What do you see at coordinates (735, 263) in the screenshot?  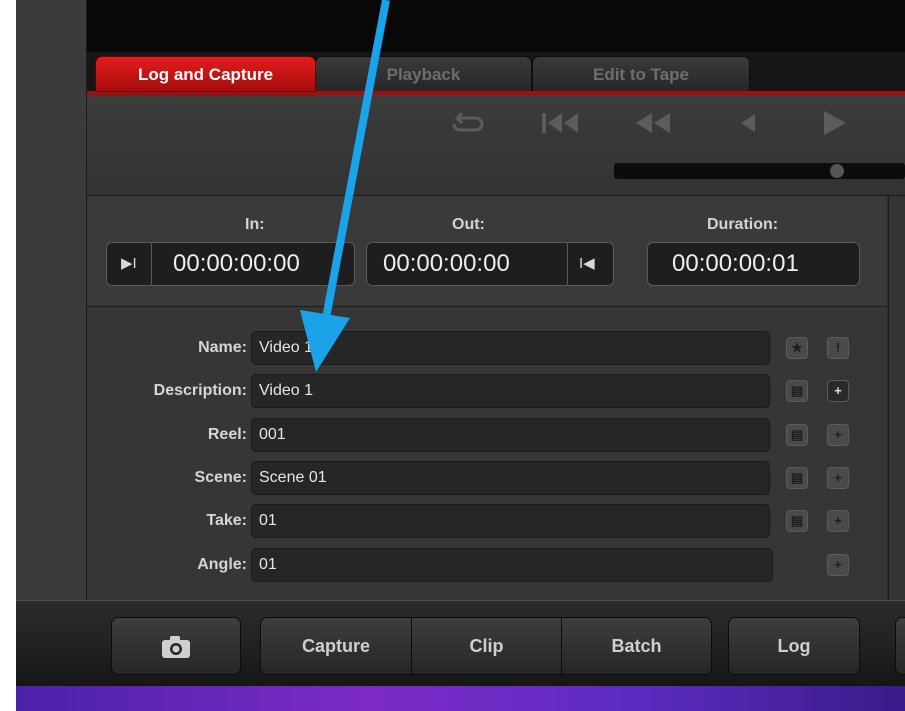 I see `duration-timecode-value: 00:00:00:01` at bounding box center [735, 263].